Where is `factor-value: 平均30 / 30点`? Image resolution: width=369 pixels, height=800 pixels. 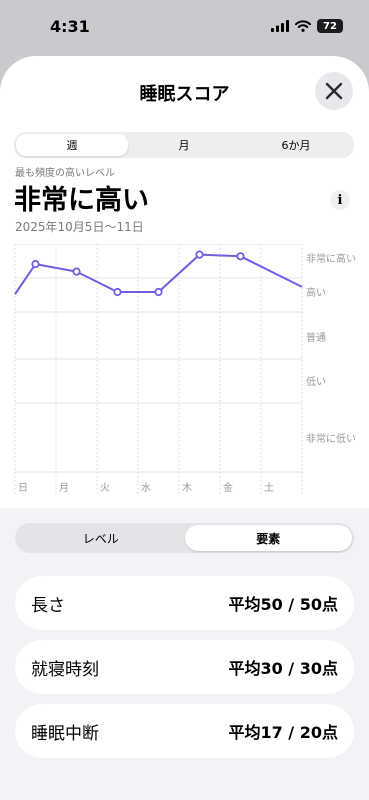
factor-value: 平均30 / 30点 is located at coordinates (283, 668).